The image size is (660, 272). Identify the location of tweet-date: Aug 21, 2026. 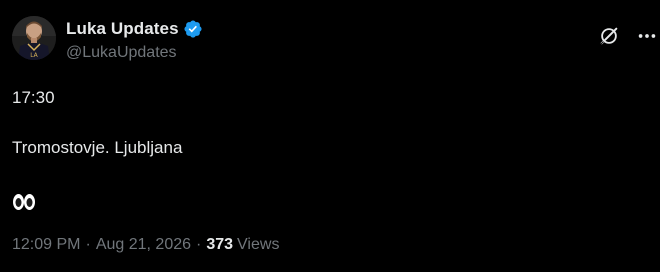
(143, 245).